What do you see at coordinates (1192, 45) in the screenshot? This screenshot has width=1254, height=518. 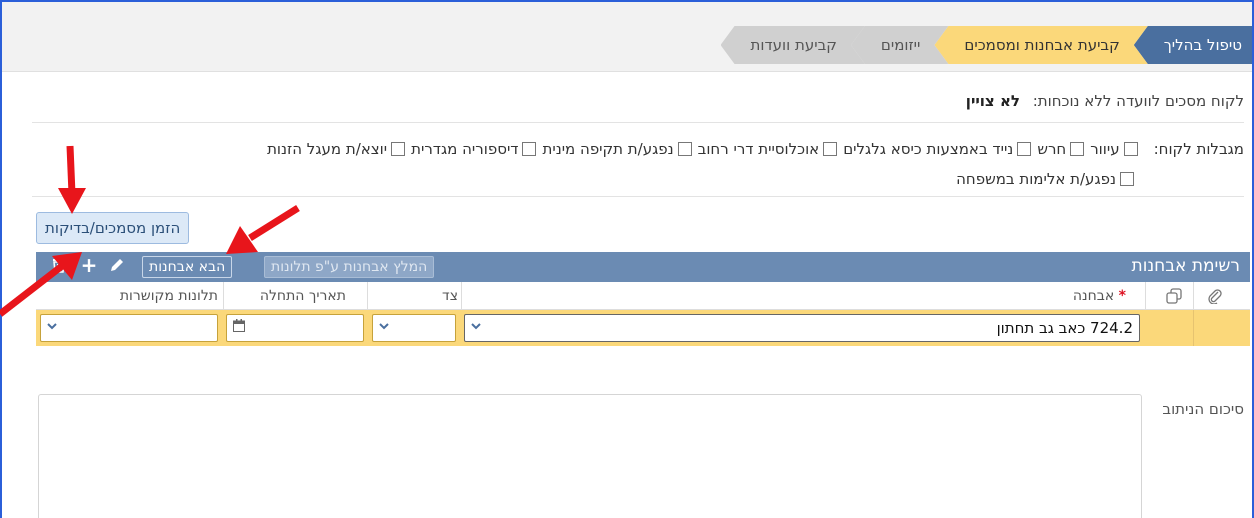 I see `step-handling: טיפול בהליך` at bounding box center [1192, 45].